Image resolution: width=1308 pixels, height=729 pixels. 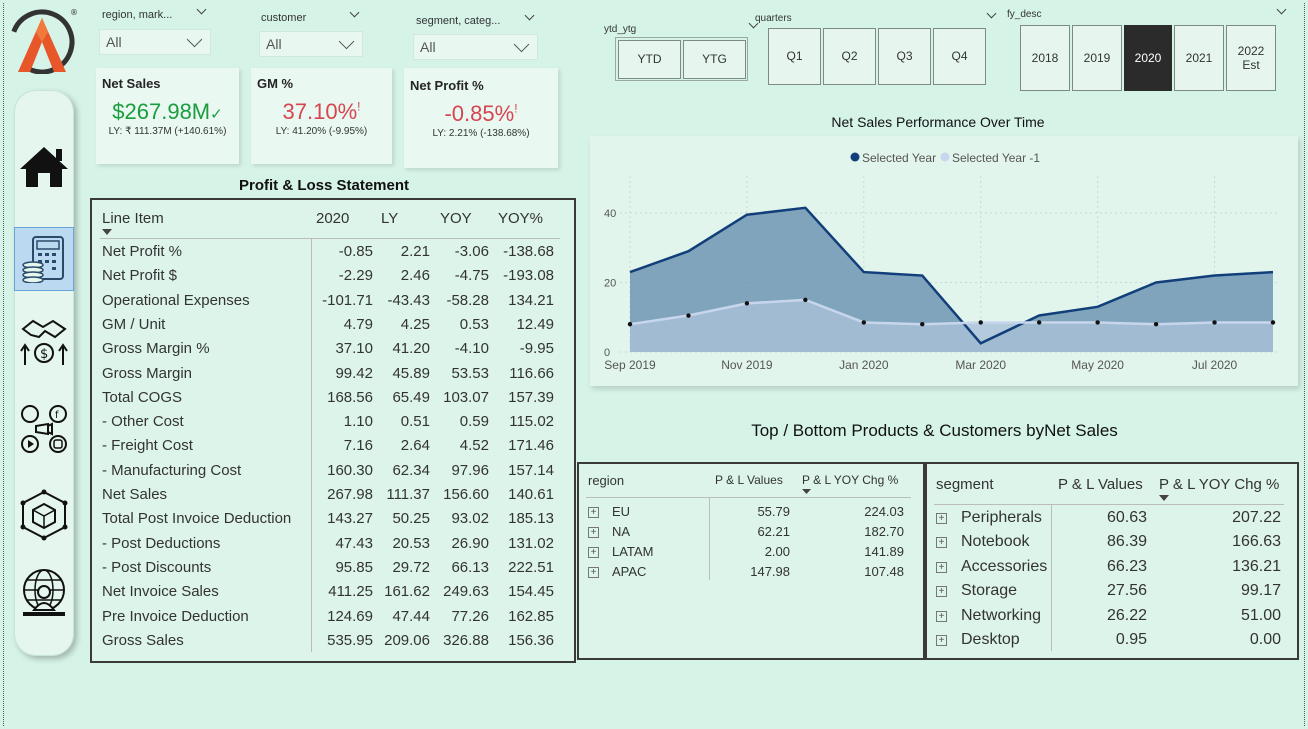 What do you see at coordinates (470, 567) in the screenshot?
I see `cell-value: 66.13` at bounding box center [470, 567].